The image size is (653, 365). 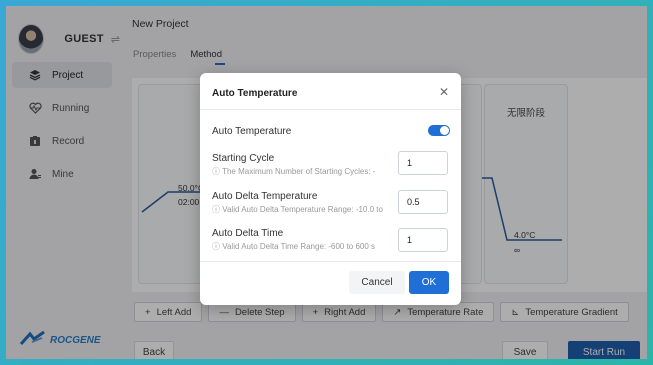 I want to click on dialog-title: Auto Temperature, so click(x=255, y=93).